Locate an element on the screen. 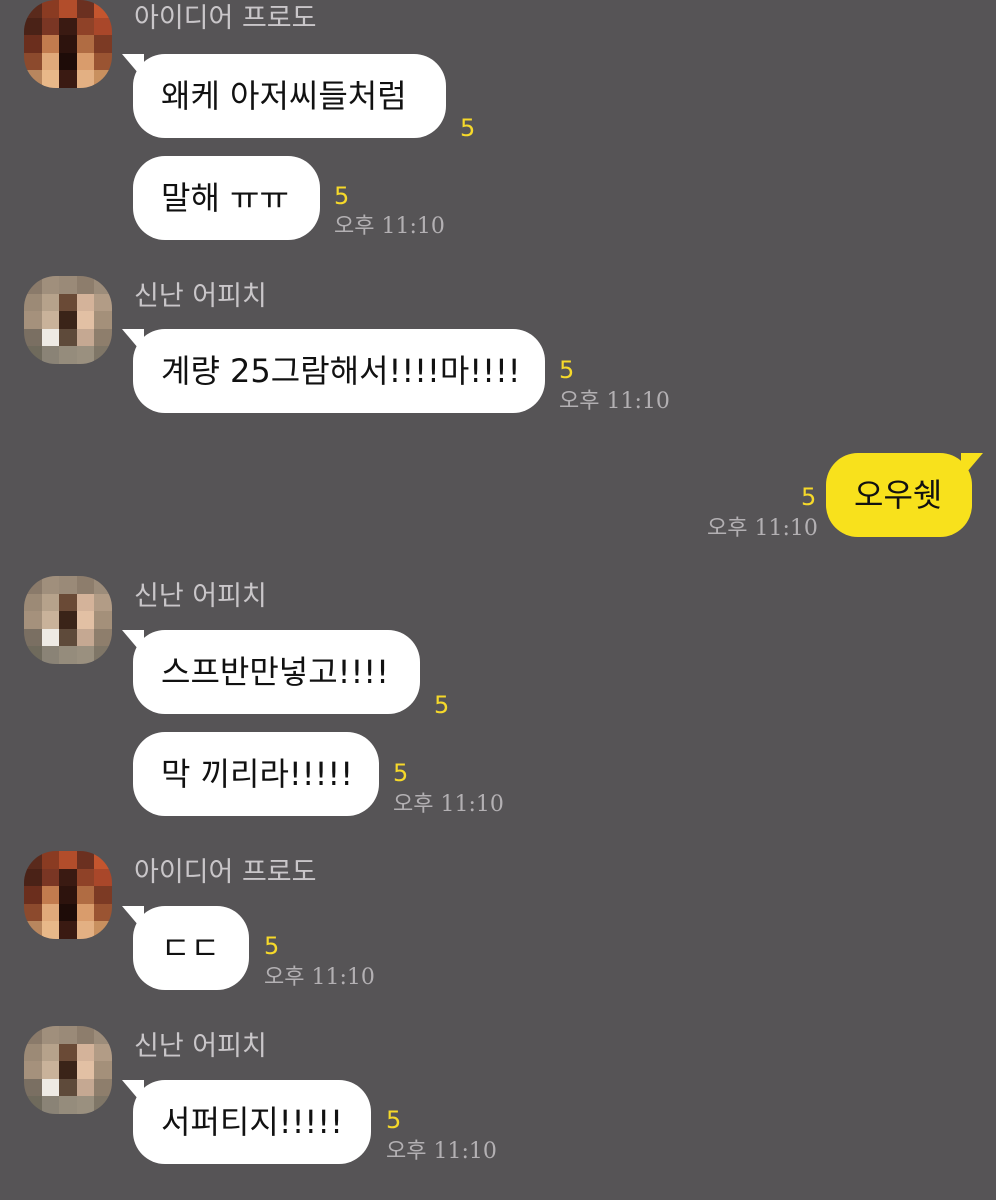 The height and width of the screenshot is (1200, 996). message-bubble: 왜케 아저씨들처럼 is located at coordinates (284, 96).